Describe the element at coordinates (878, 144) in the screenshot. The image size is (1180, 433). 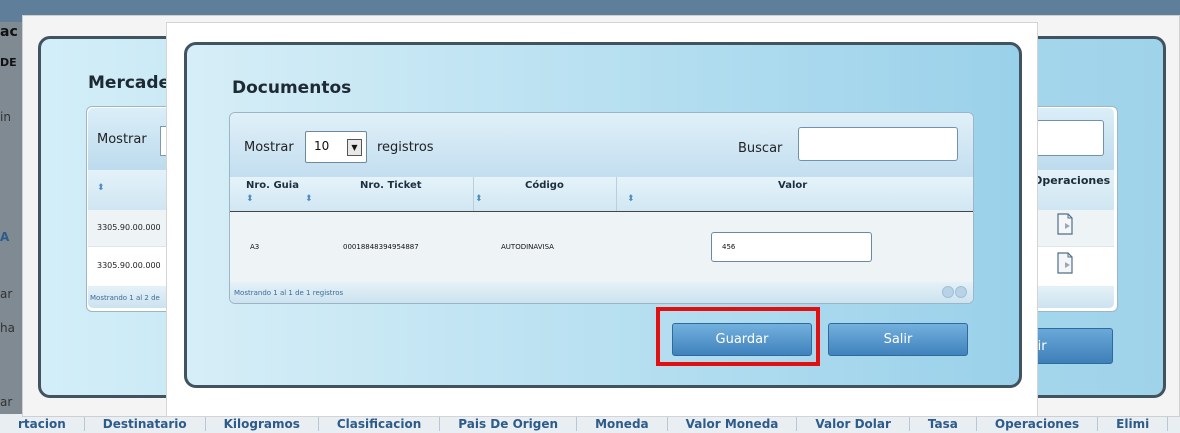
I see `search-input` at that location.